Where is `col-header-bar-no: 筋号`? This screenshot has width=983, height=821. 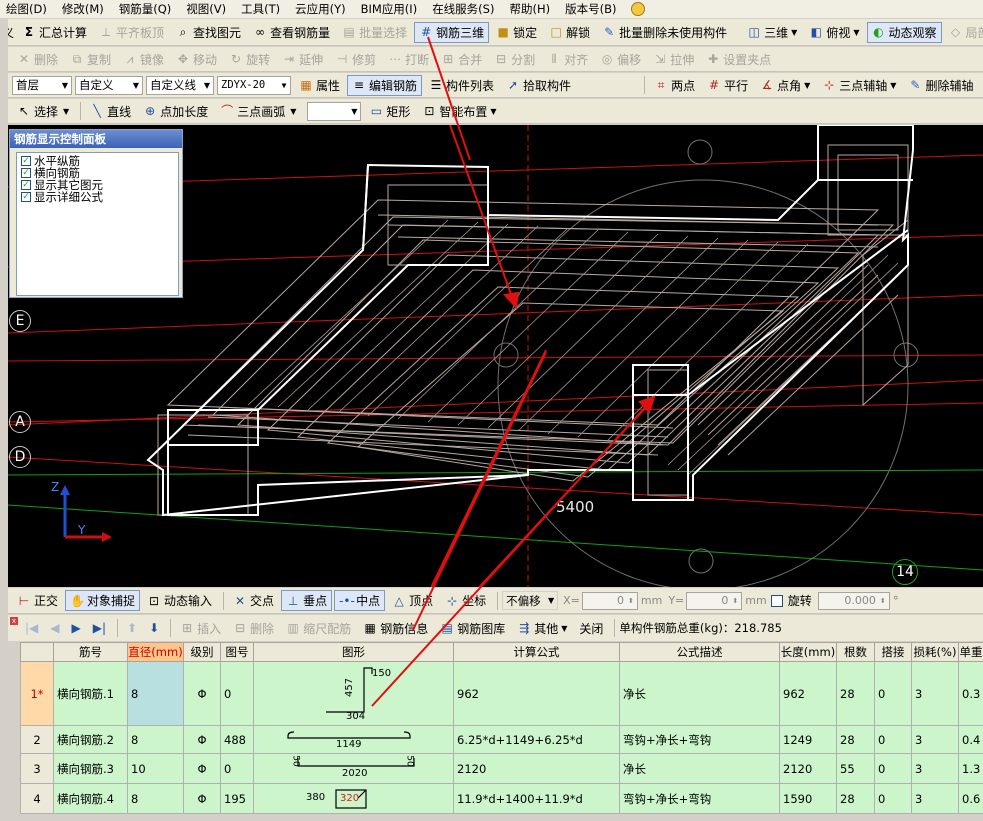
col-header-bar-no: 筋号 is located at coordinates (90, 652).